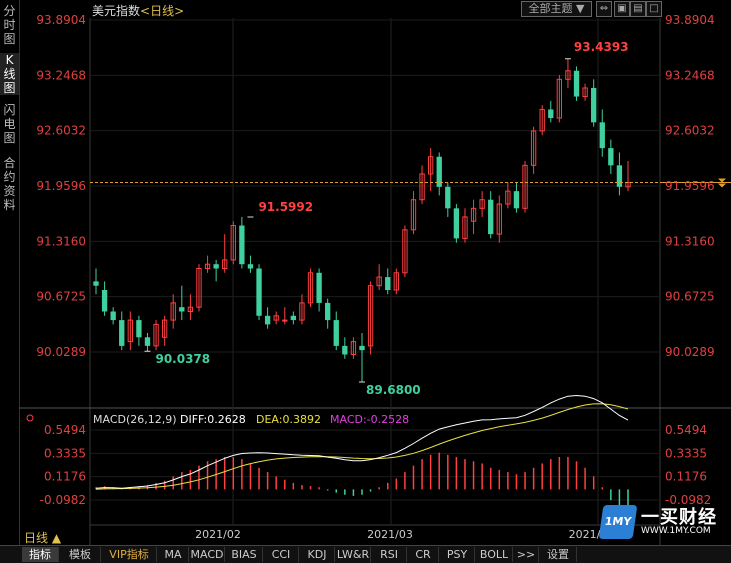 This screenshot has width=731, height=563. I want to click on price-tick-left: 93.2468, so click(61, 75).